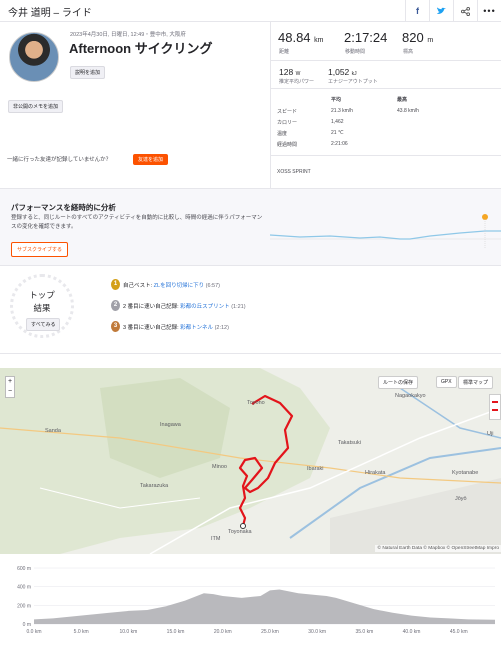 The width and height of the screenshot is (501, 645). Describe the element at coordinates (205, 307) in the screenshot. I see `segment-link: 彩都の丘スプリント` at that location.